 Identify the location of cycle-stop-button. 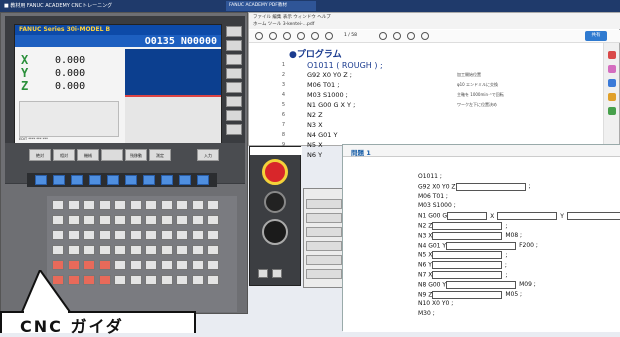
(277, 273).